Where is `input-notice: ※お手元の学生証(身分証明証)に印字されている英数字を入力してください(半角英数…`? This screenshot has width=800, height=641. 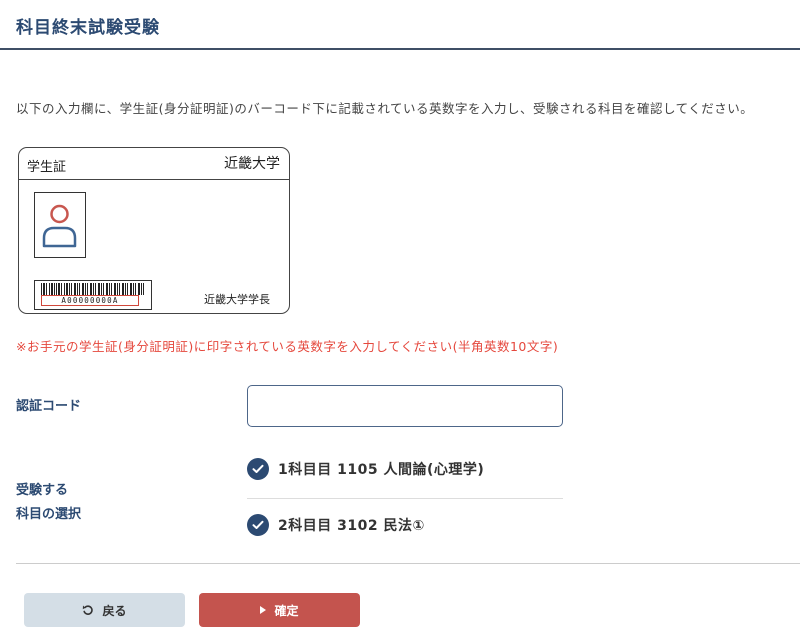 input-notice: ※お手元の学生証(身分証明証)に印字されている英数字を入力してください(半角英数… is located at coordinates (287, 346).